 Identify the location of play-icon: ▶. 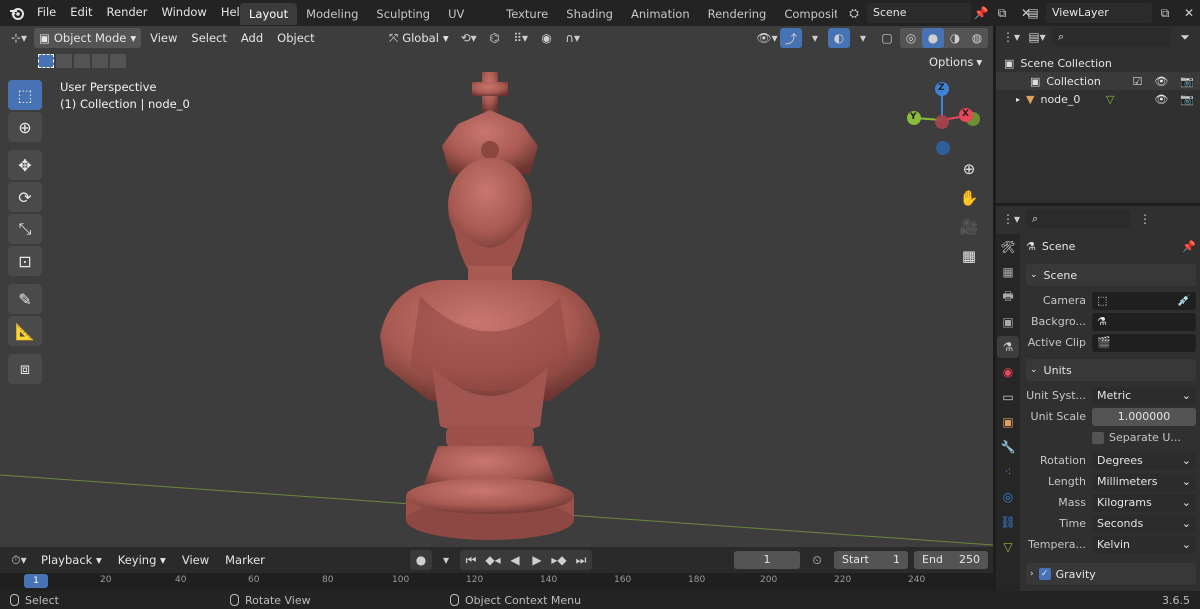
(537, 560).